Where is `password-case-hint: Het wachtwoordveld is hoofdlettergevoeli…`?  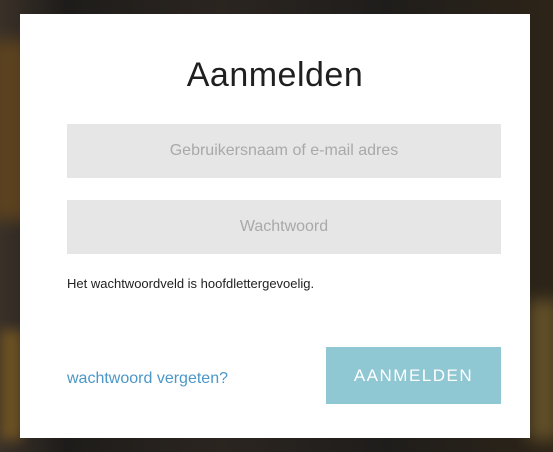 password-case-hint: Het wachtwoordveld is hoofdlettergevoeli… is located at coordinates (191, 283).